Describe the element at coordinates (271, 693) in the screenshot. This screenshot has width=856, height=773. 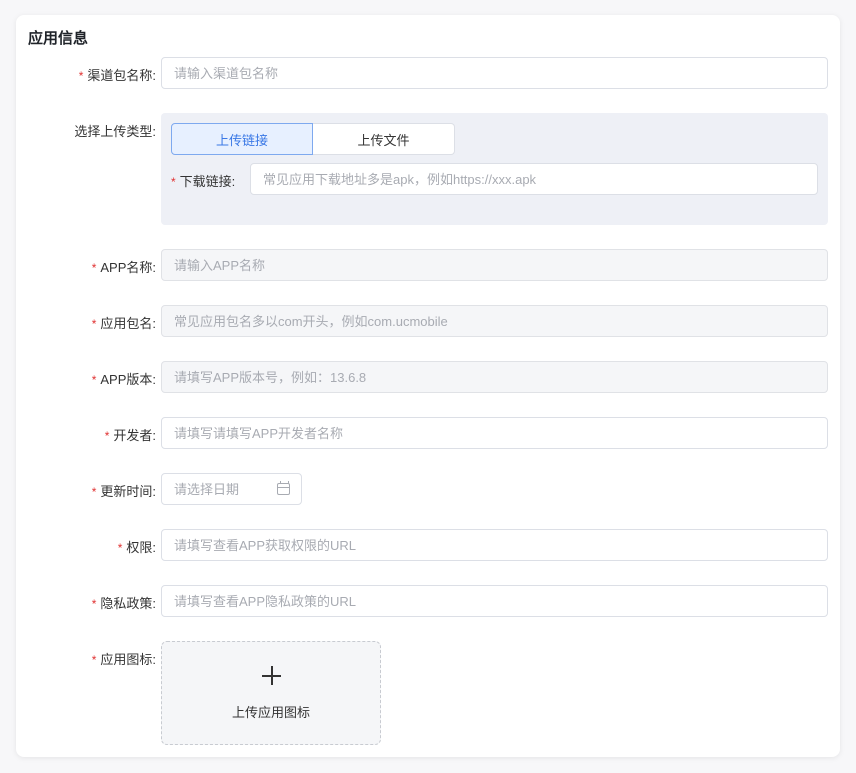
I see `app-icon-uploader: 上传应用图标` at that location.